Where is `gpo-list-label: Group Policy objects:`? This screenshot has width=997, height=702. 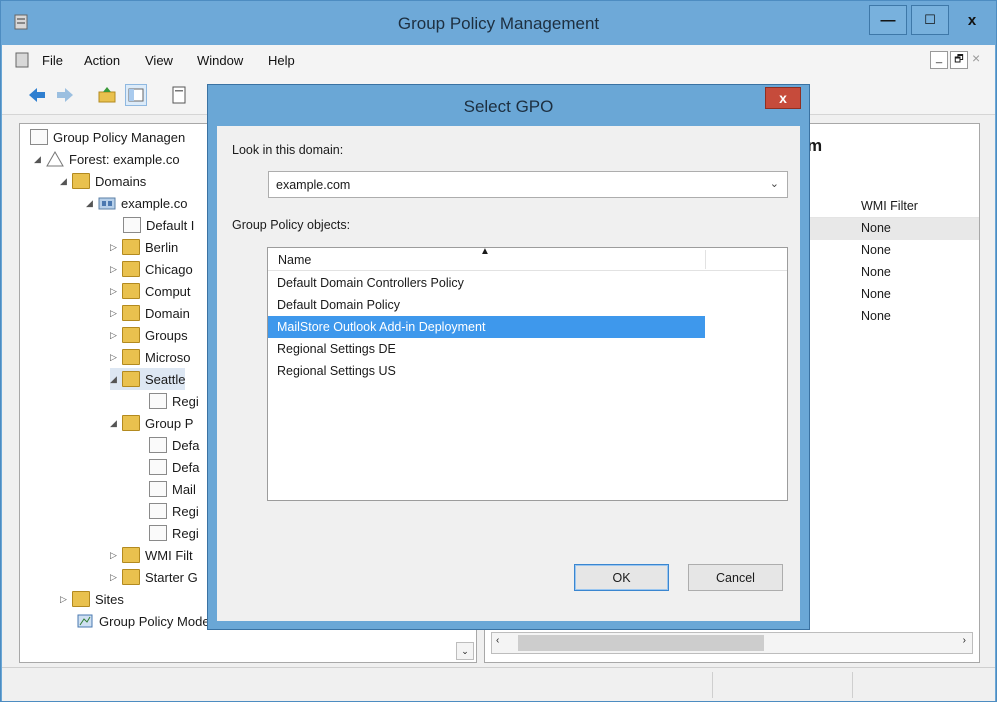 gpo-list-label: Group Policy objects: is located at coordinates (291, 225).